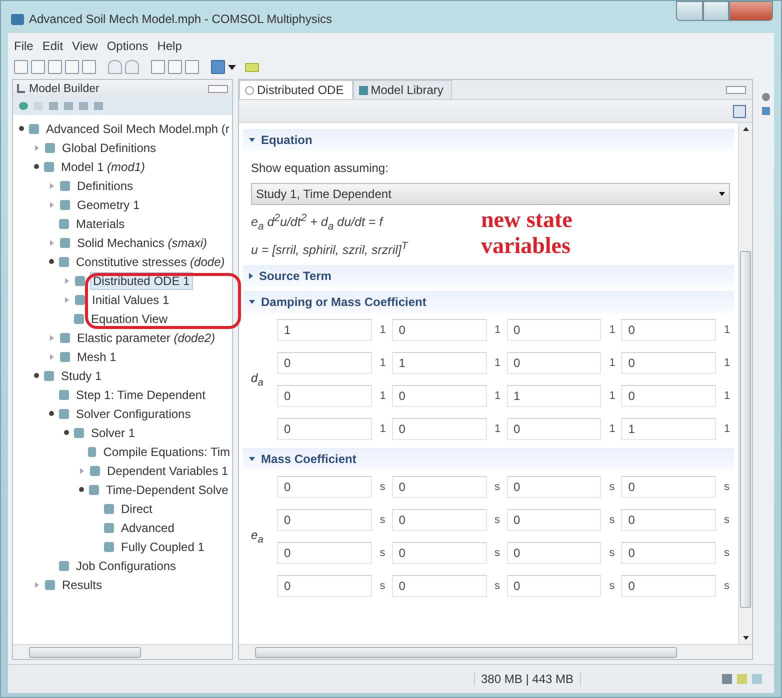  Describe the element at coordinates (751, 11) in the screenshot. I see `close-button` at that location.